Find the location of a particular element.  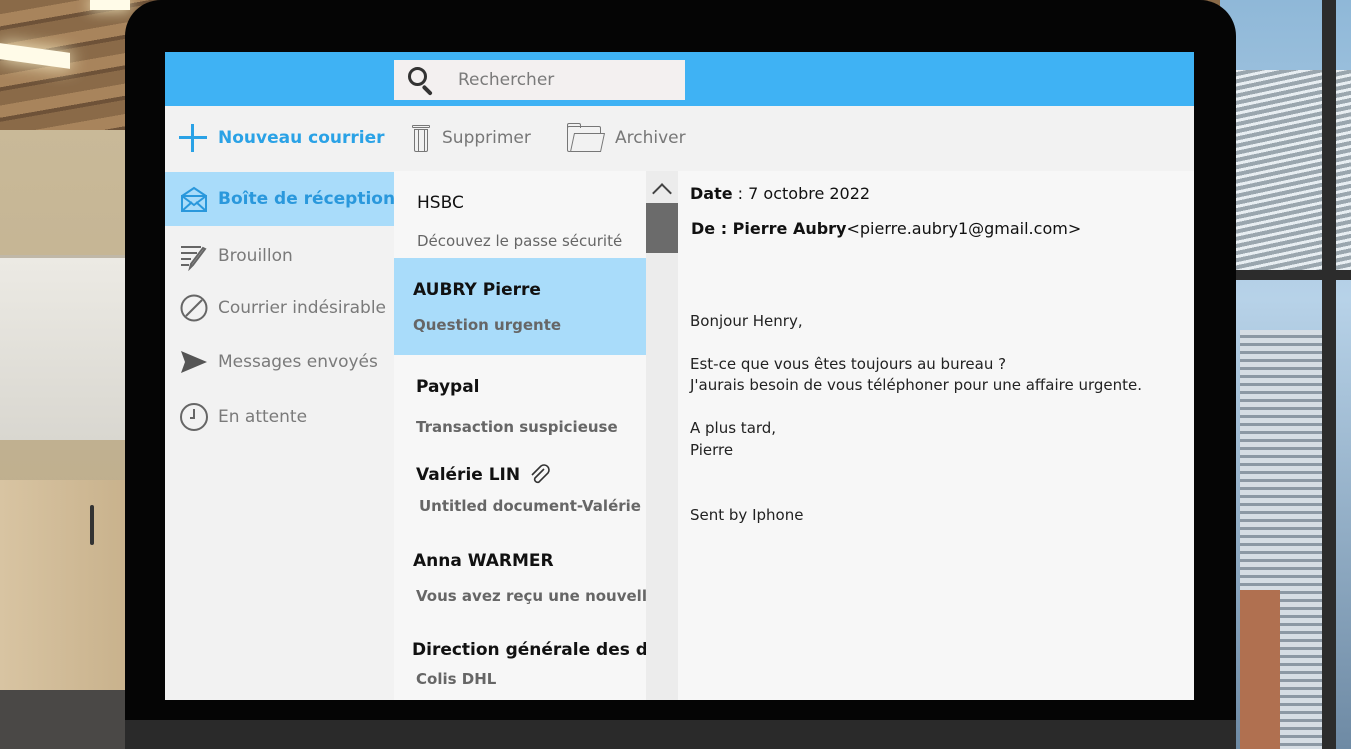

search-icon is located at coordinates (421, 80).